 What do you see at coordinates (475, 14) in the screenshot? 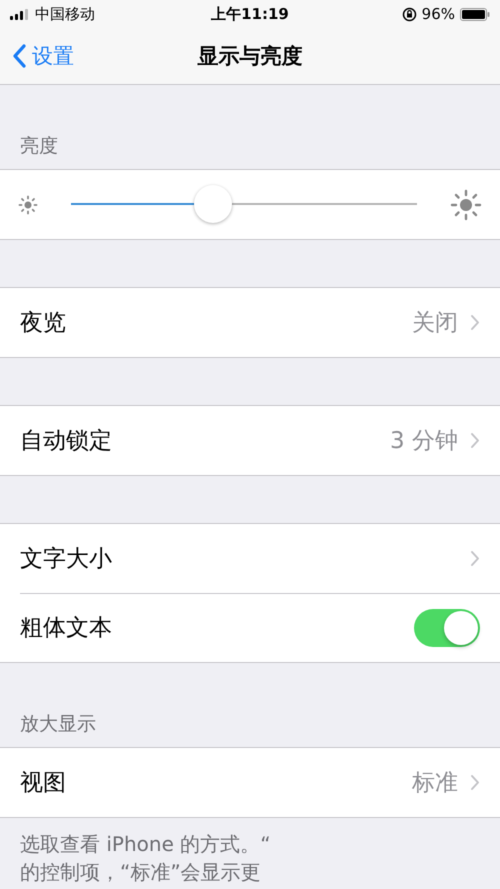
I see `battery-icon` at bounding box center [475, 14].